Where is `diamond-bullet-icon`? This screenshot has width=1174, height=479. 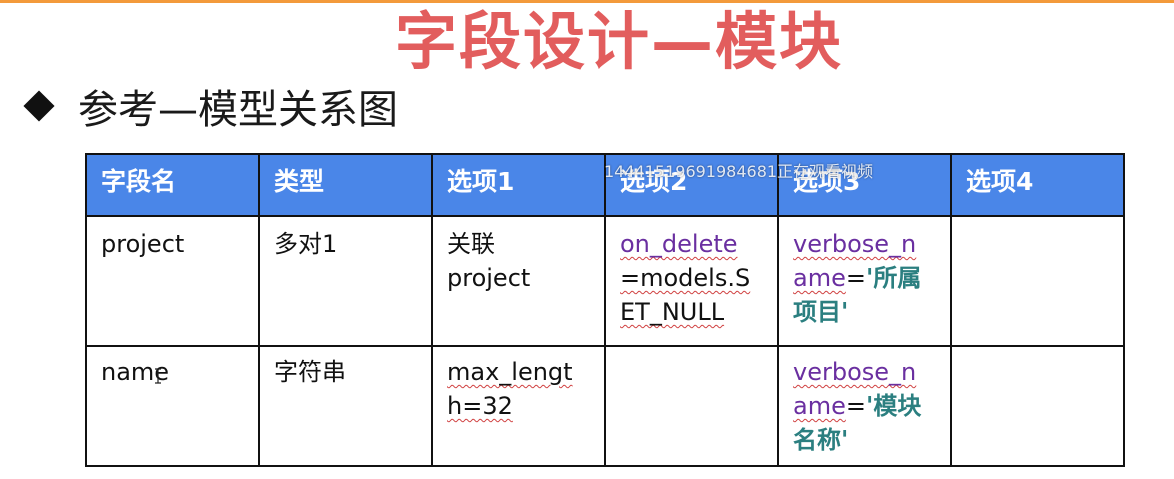
diamond-bullet-icon is located at coordinates (39, 106).